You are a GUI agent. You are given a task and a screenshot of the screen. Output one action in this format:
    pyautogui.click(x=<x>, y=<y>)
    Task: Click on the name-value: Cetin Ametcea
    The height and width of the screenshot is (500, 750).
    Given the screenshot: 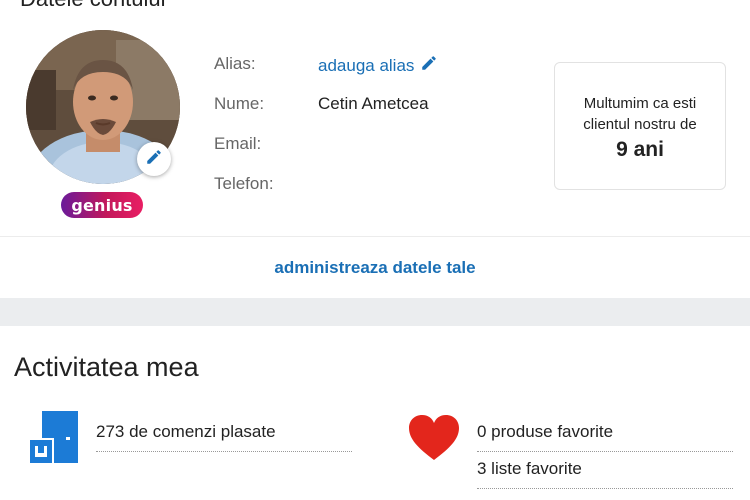 What is the action you would take?
    pyautogui.click(x=373, y=103)
    